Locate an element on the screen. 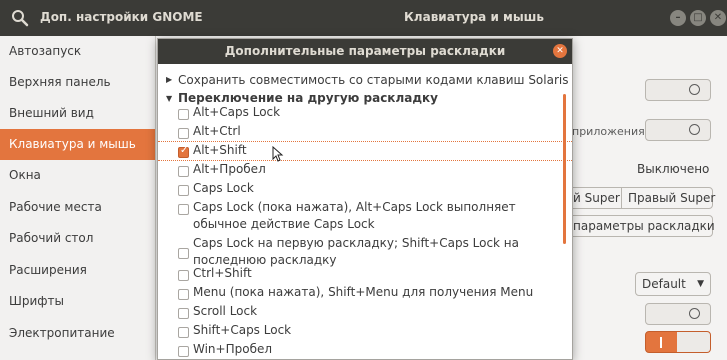 The width and height of the screenshot is (727, 360). option-row: Win+Пробел is located at coordinates (358, 350).